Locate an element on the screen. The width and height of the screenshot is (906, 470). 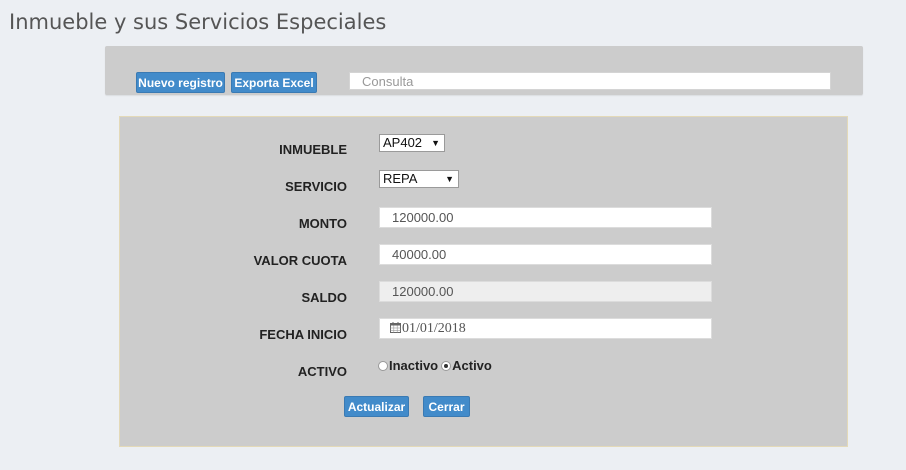
fecha-inicio-label: FECHA INICIO is located at coordinates (303, 334).